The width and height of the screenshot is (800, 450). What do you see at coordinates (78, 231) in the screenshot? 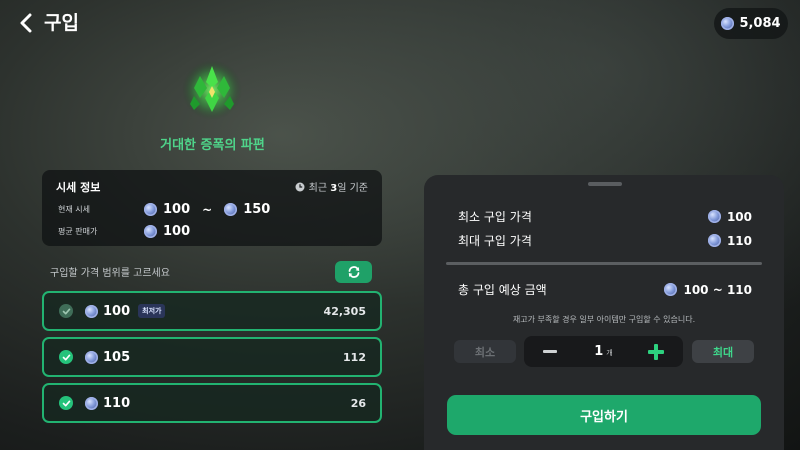
I see `average-price-label: 평균 판매가` at bounding box center [78, 231].